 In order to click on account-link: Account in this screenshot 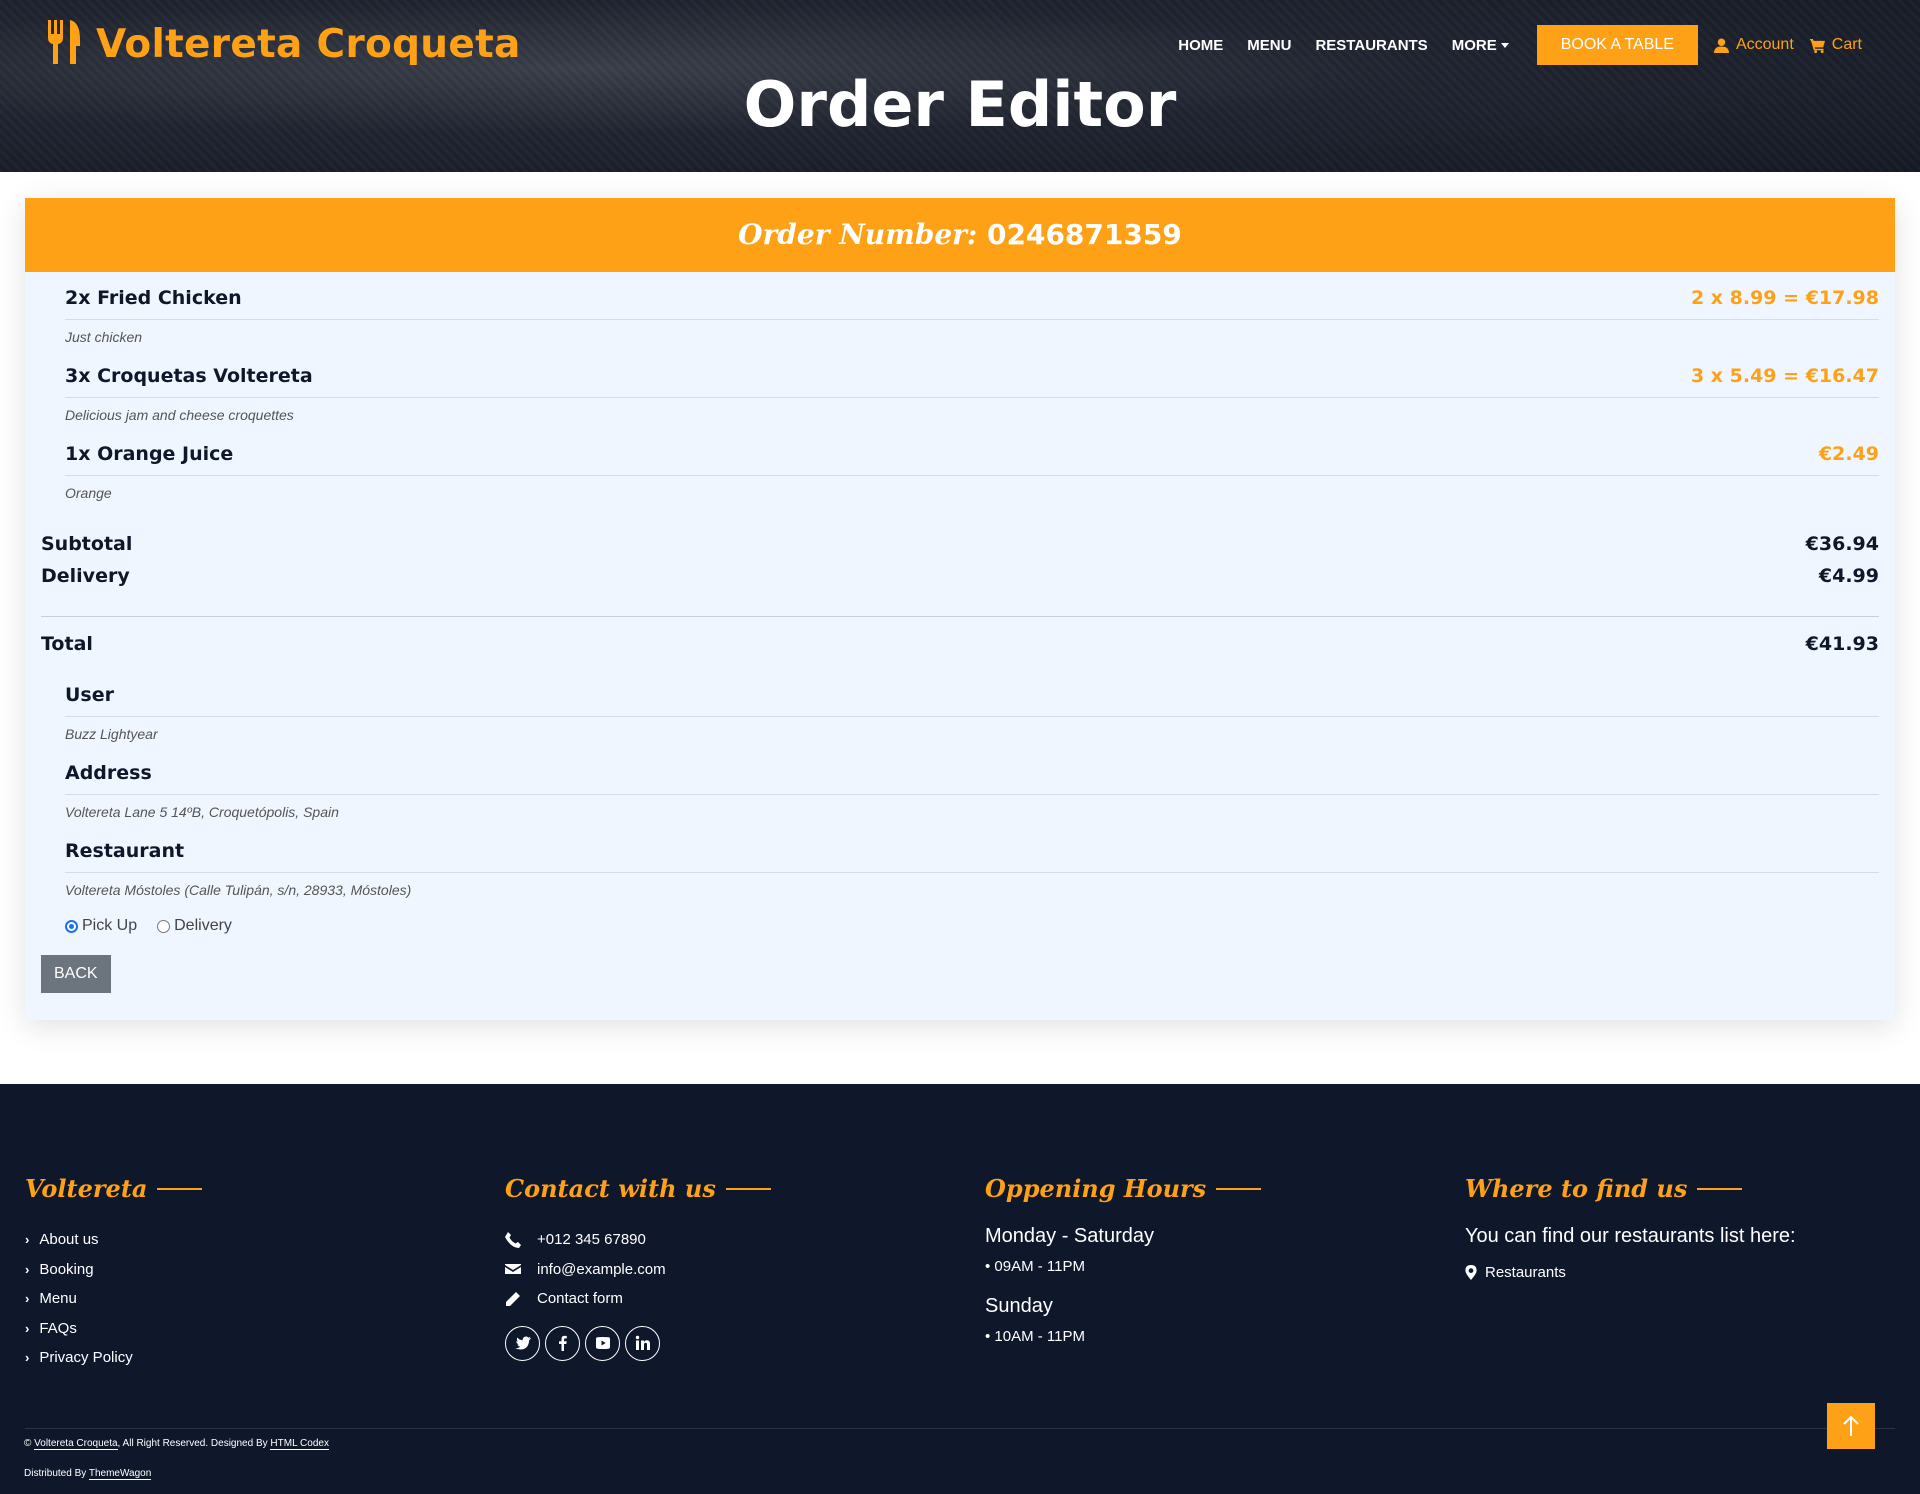, I will do `click(1753, 45)`.